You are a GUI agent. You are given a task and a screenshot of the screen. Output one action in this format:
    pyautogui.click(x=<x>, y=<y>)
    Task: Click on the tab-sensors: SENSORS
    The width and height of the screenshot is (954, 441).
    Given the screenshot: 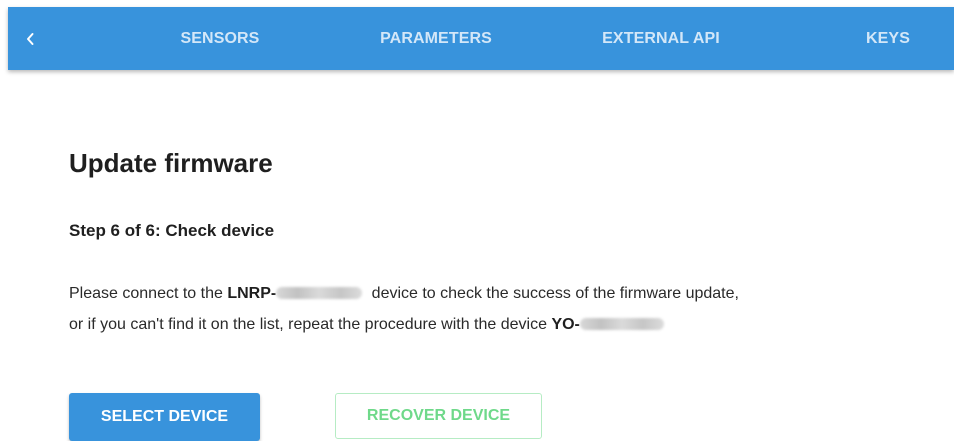 What is the action you would take?
    pyautogui.click(x=220, y=38)
    